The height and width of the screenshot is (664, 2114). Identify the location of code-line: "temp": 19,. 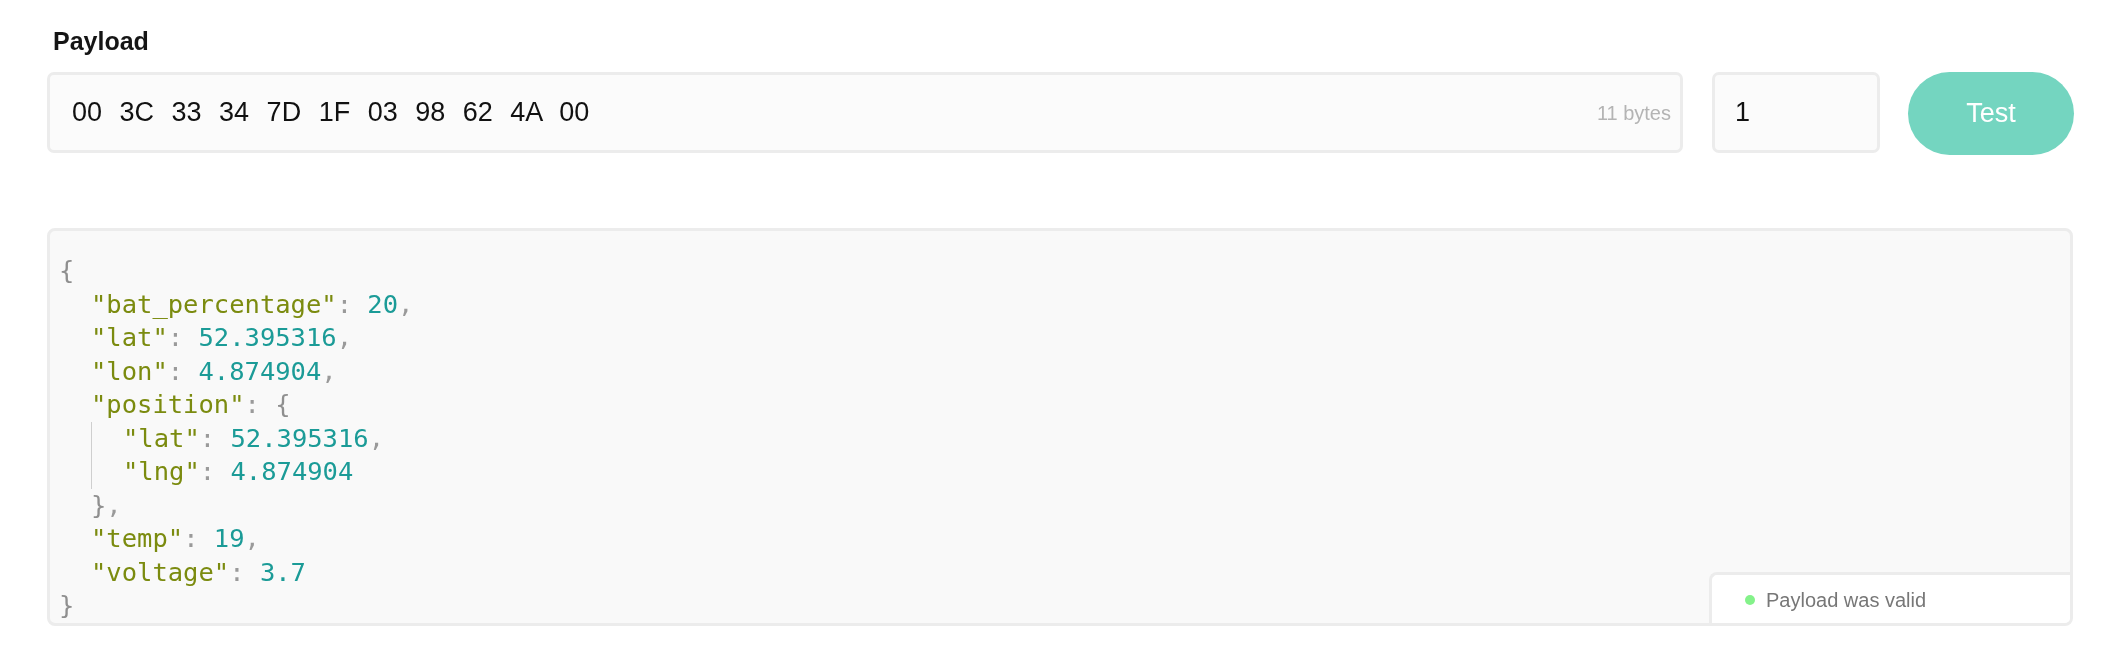
(175, 538).